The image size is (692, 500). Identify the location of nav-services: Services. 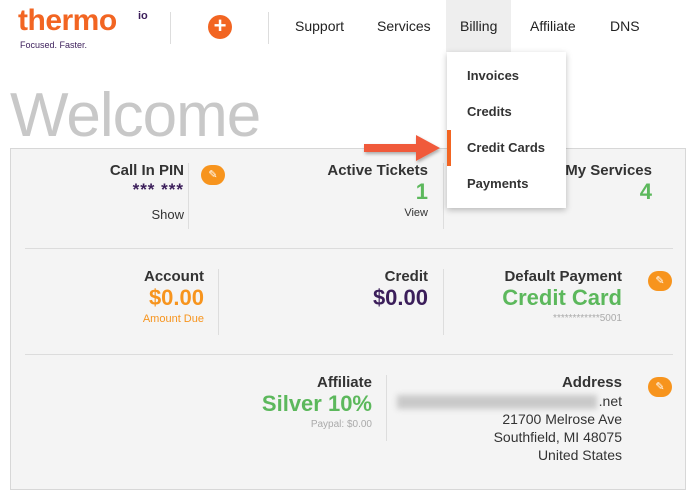
(404, 26).